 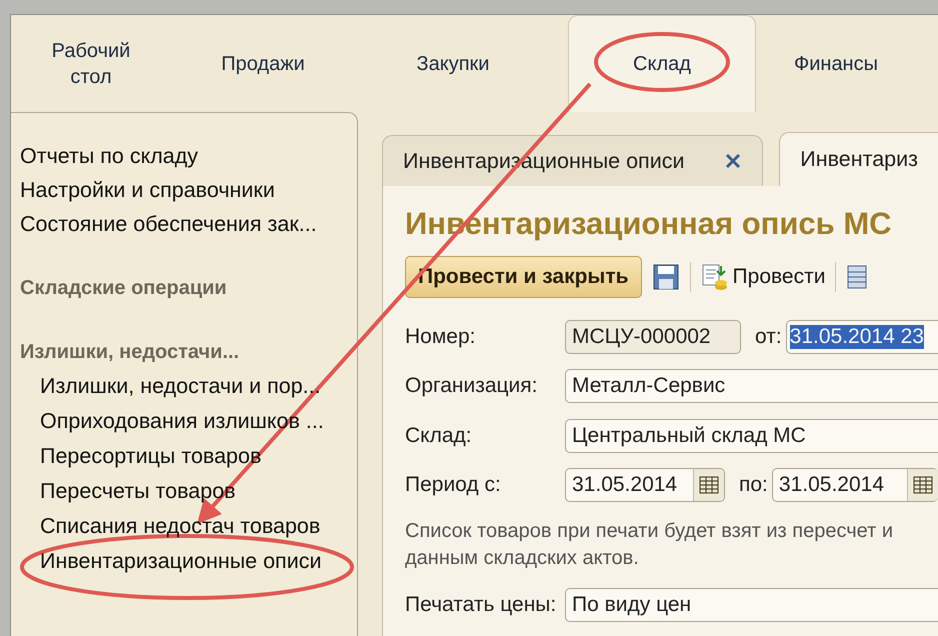 What do you see at coordinates (147, 190) in the screenshot?
I see `nav-link: Настройки и справочники` at bounding box center [147, 190].